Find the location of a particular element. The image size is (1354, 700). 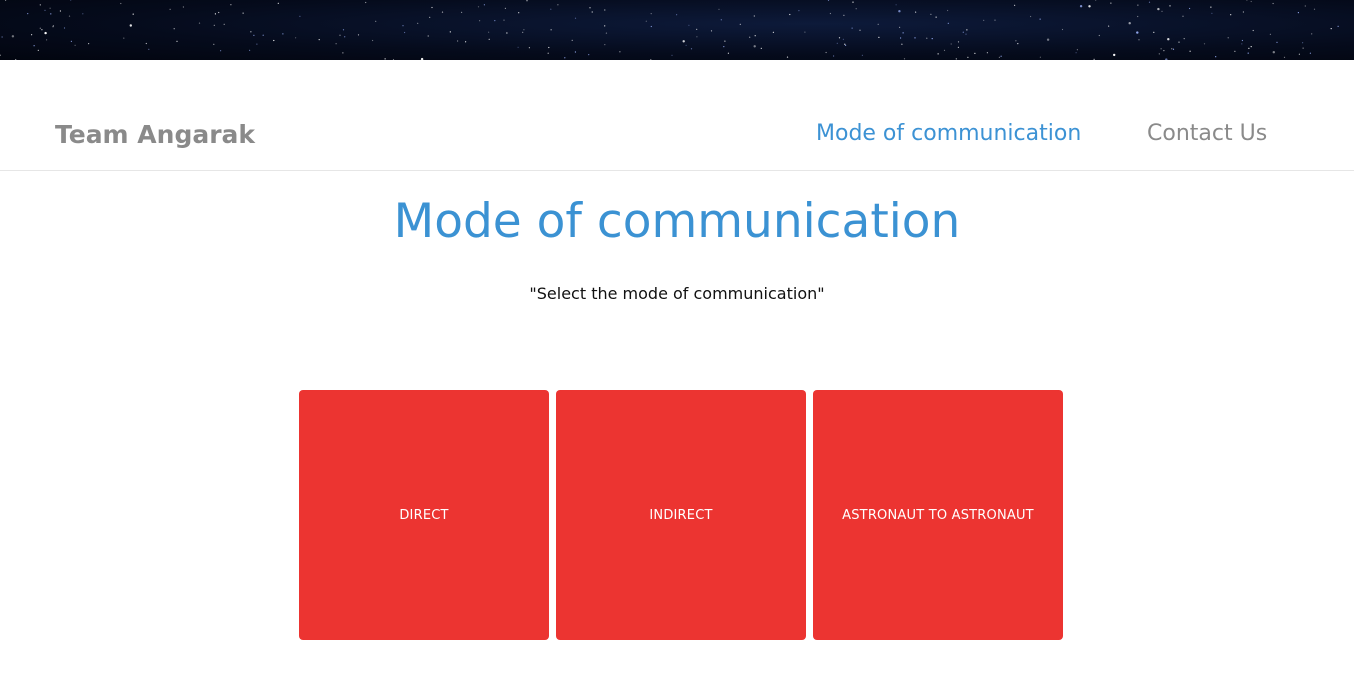

option-indirect-button: INDIRECT is located at coordinates (681, 515).